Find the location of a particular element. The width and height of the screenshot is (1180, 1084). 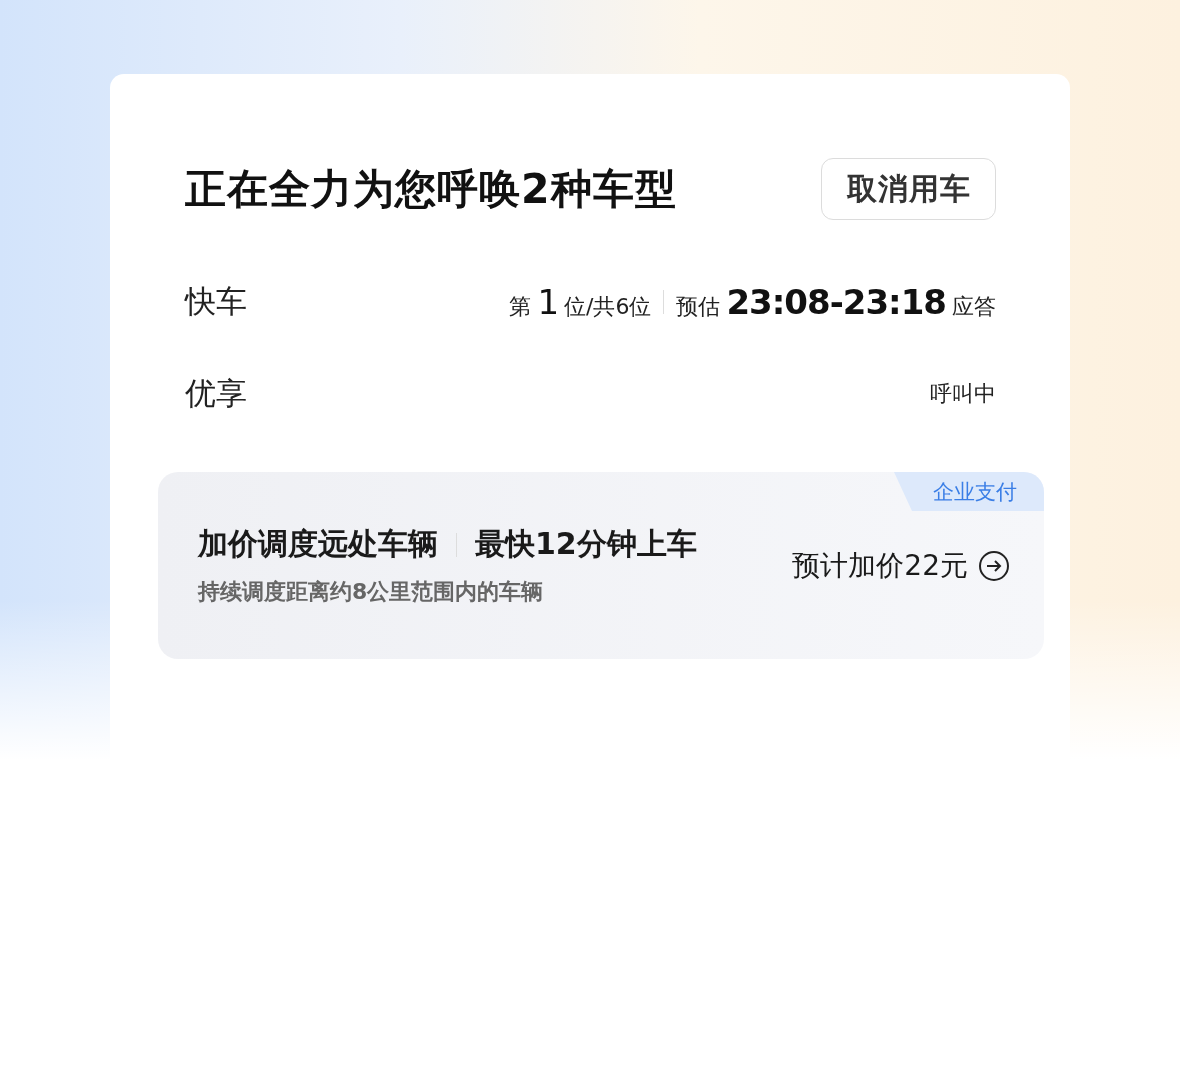

price-link: 预计加价22元 is located at coordinates (901, 565).